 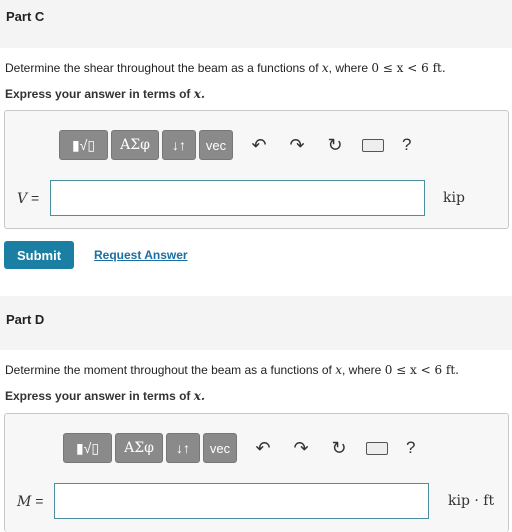 What do you see at coordinates (30, 501) in the screenshot?
I see `part-d-variable-label: M =` at bounding box center [30, 501].